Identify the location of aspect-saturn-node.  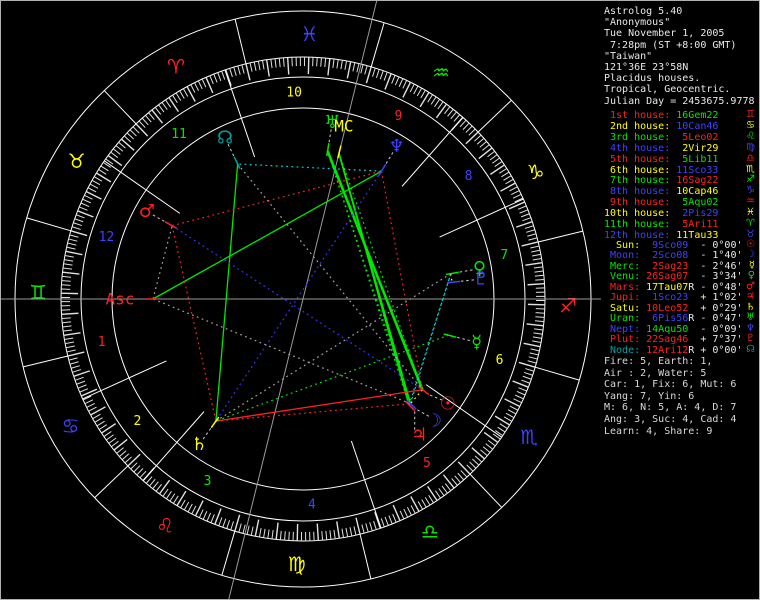
(227, 292).